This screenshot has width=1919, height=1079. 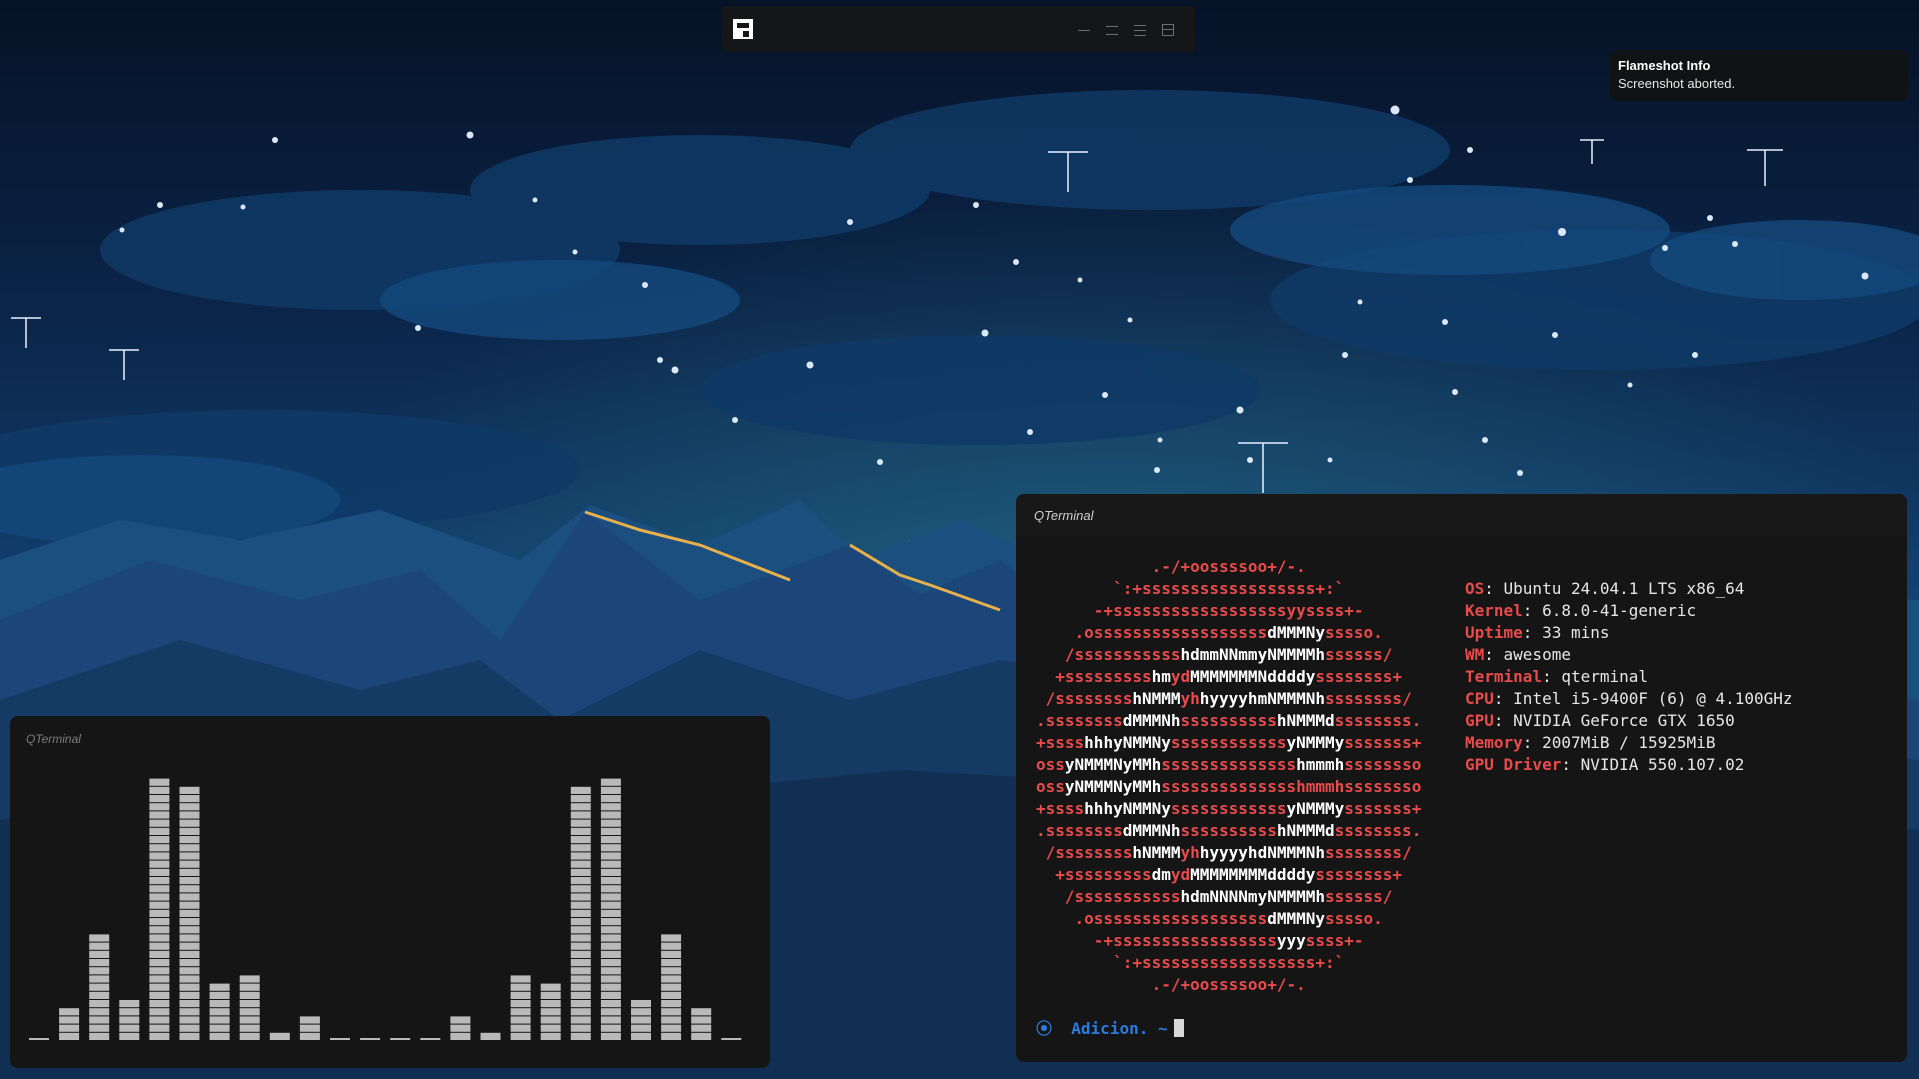 What do you see at coordinates (1127, 742) in the screenshot?
I see `logo-segment: hhhyNMMNy` at bounding box center [1127, 742].